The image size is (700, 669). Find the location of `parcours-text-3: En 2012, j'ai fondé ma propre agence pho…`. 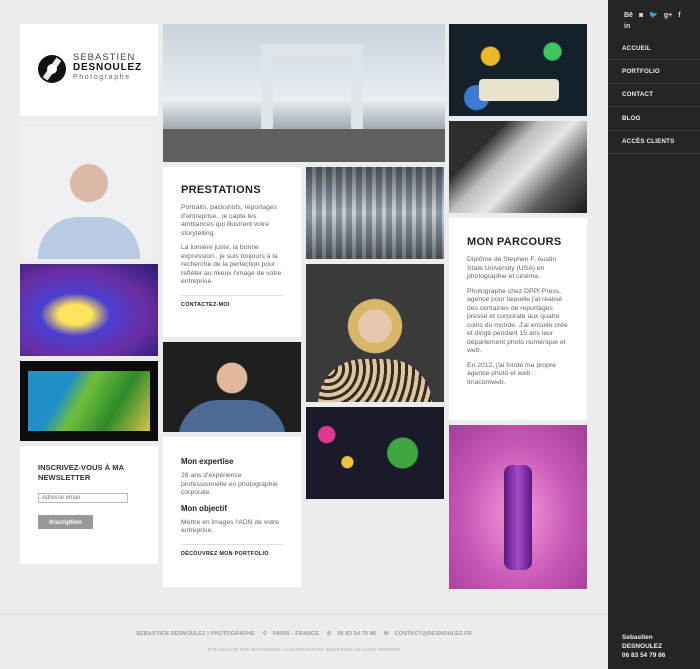

parcours-text-3: En 2012, j'ai fondé ma propre agence pho… is located at coordinates (511, 373).